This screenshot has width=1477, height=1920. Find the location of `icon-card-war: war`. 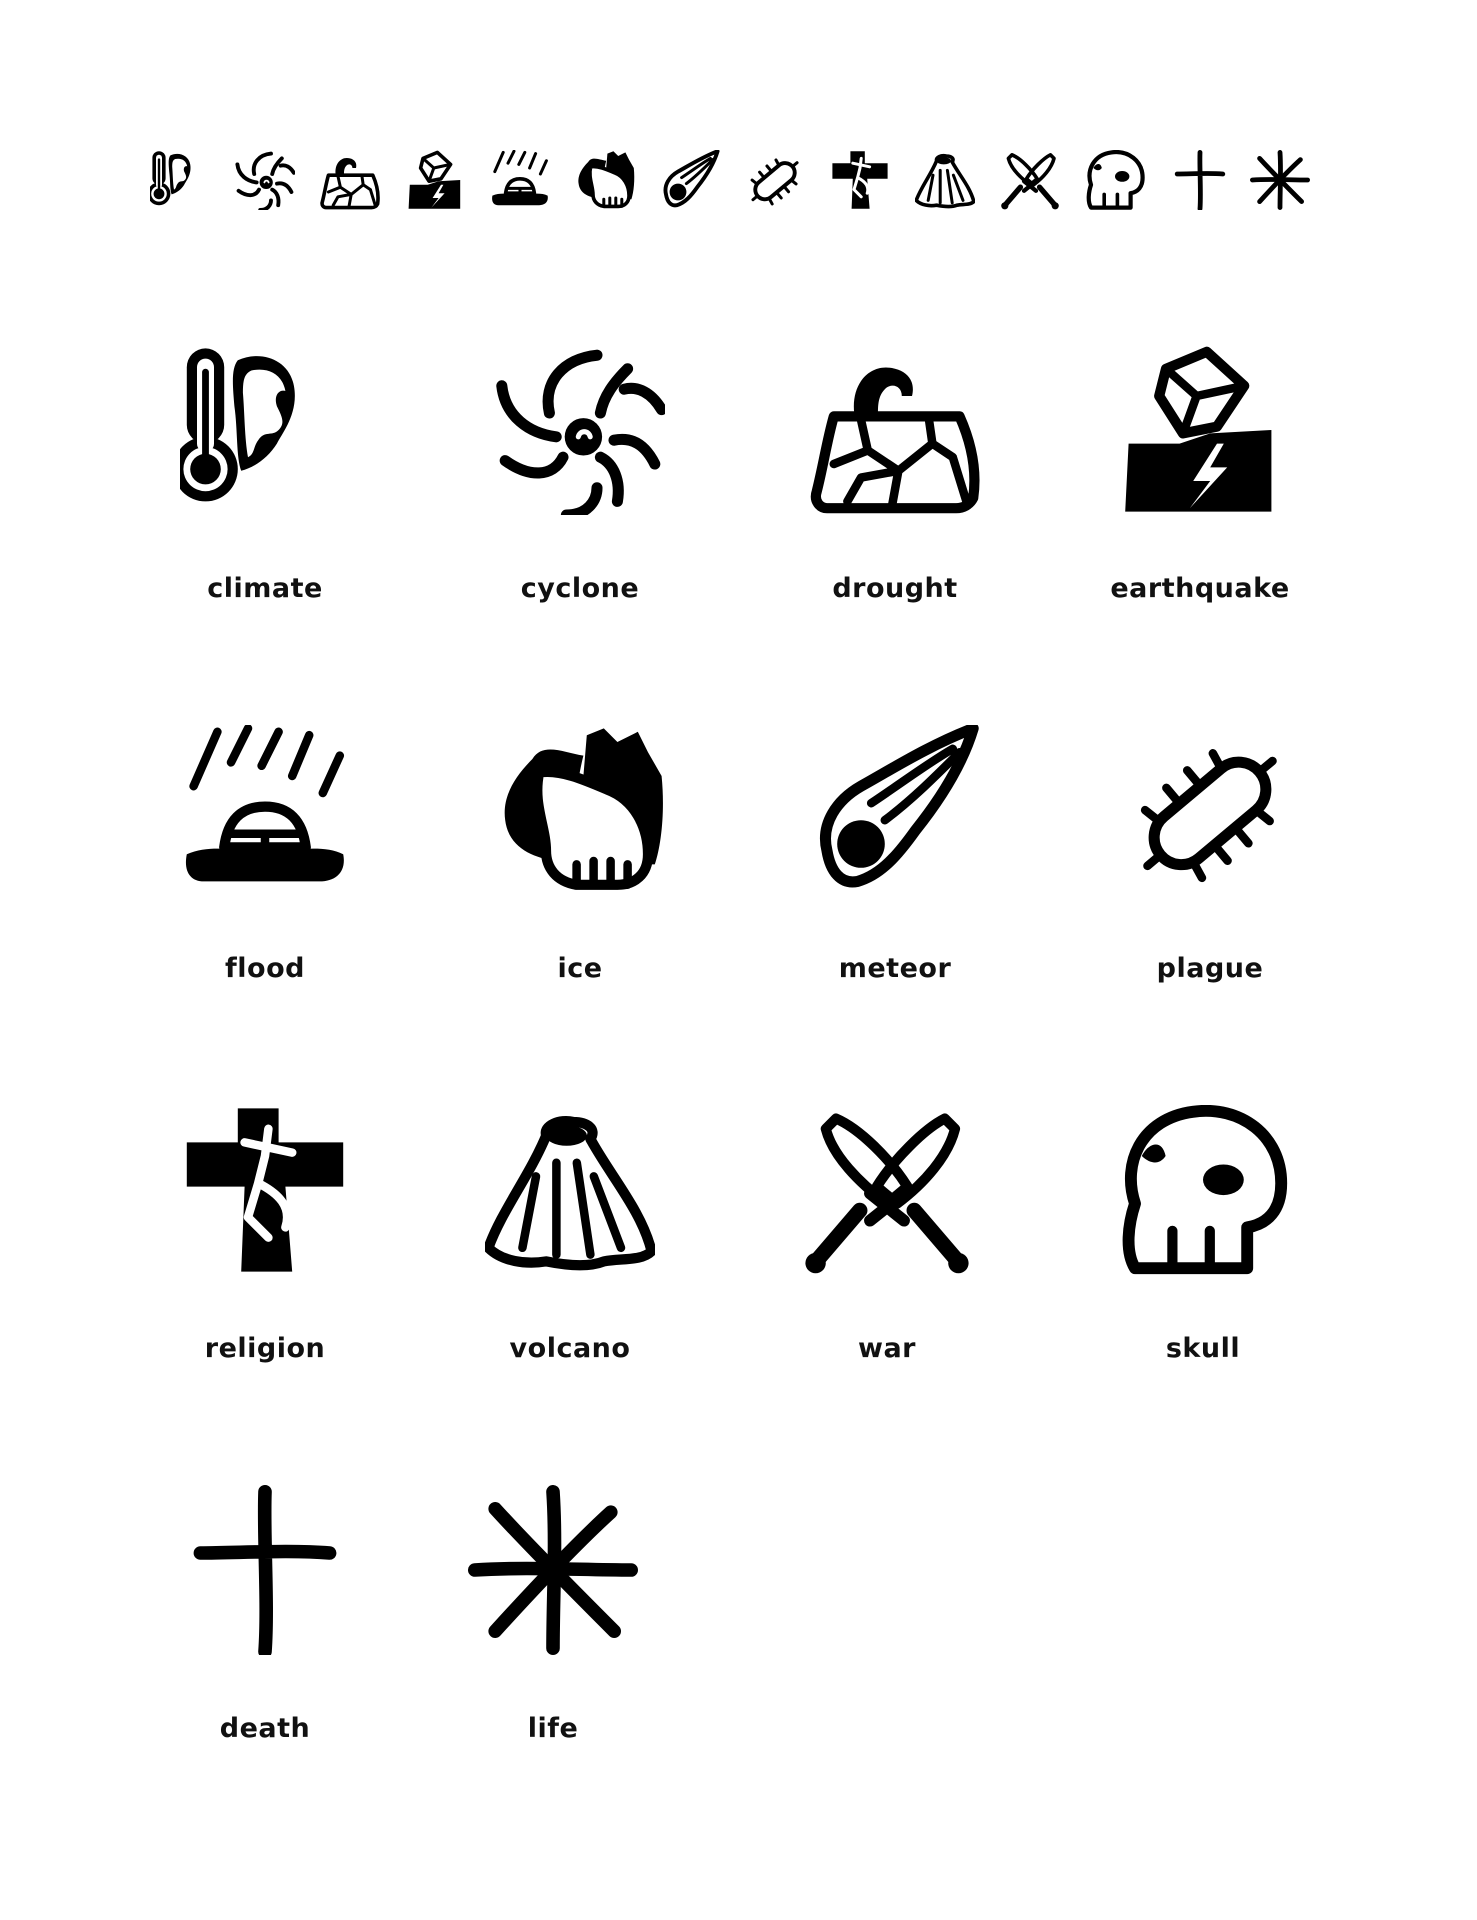

icon-card-war: war is located at coordinates (882, 1255).